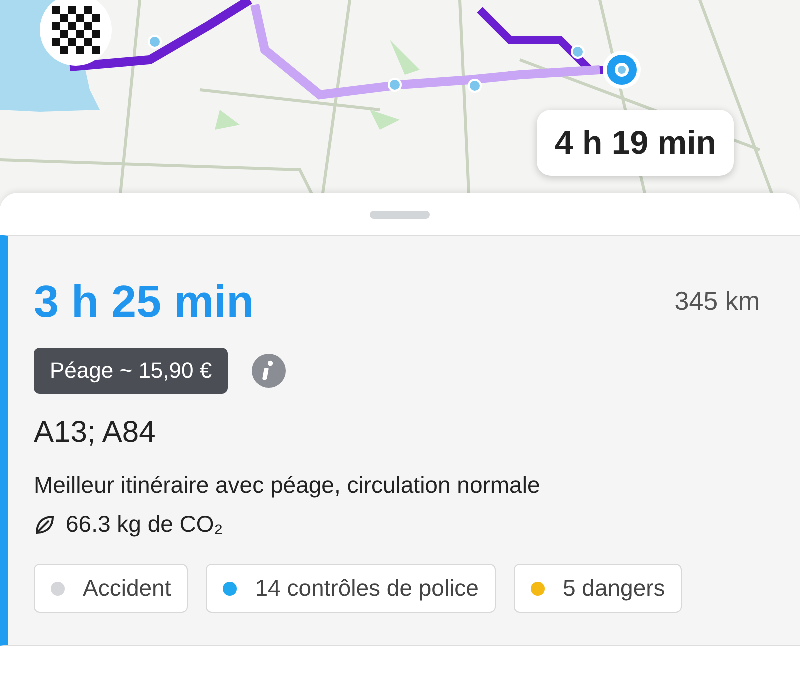  What do you see at coordinates (131, 371) in the screenshot?
I see `toll-price: Péage ~ 15,90 €` at bounding box center [131, 371].